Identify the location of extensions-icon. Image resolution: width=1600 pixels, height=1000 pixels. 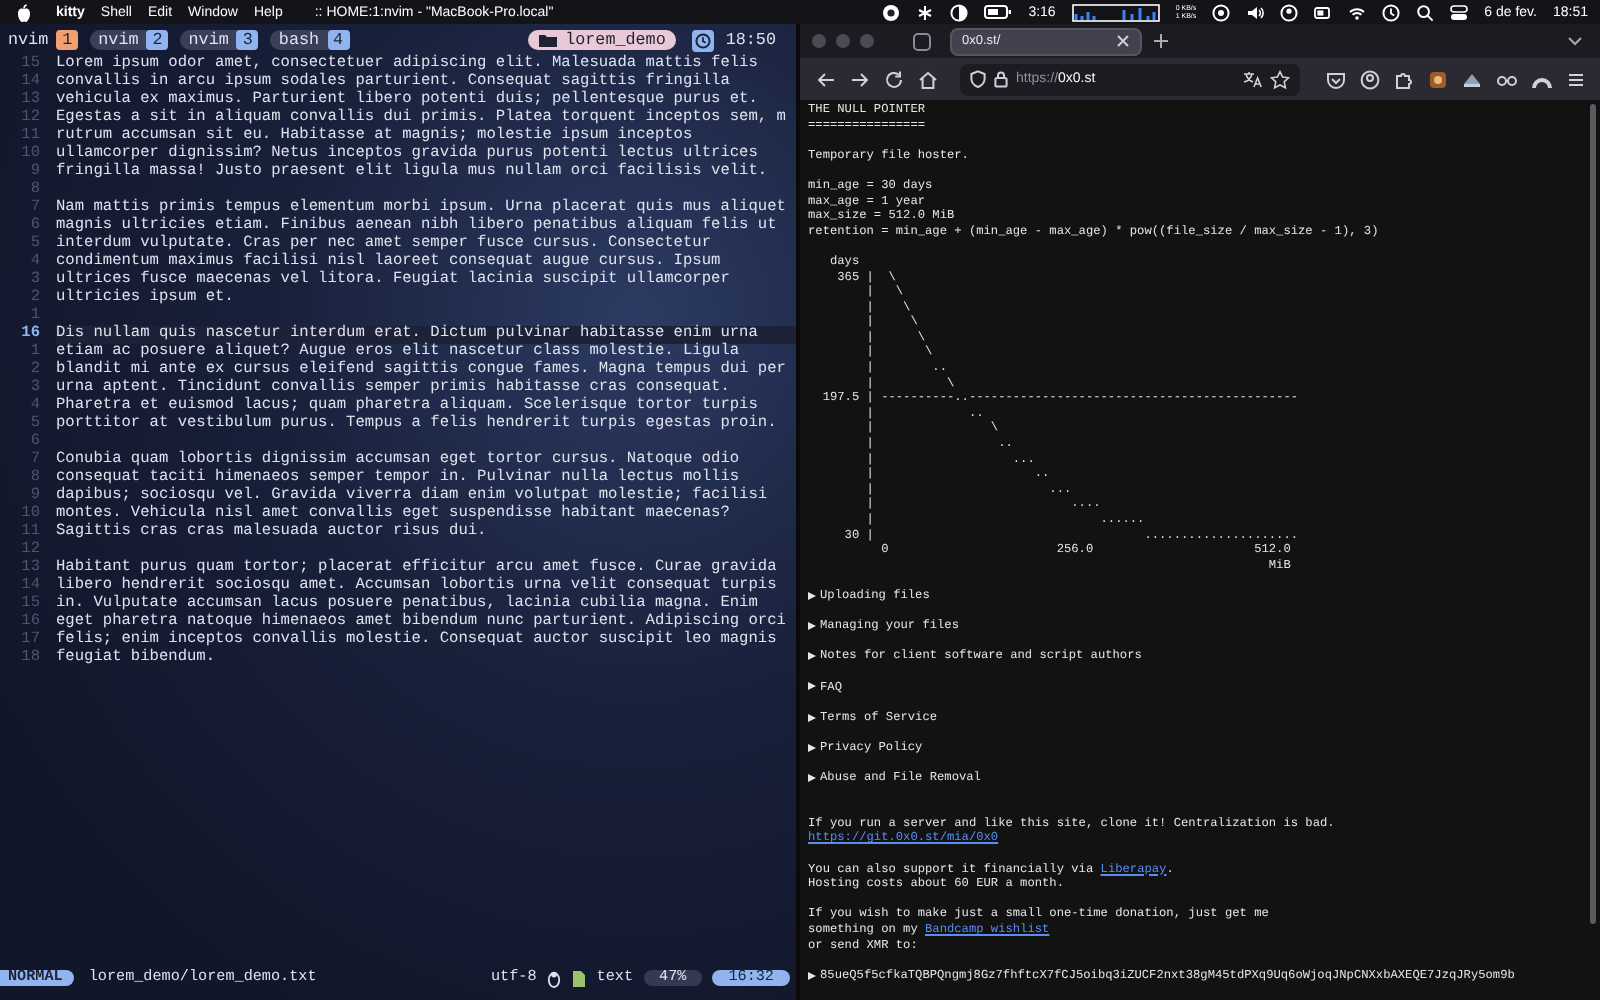
(1404, 79).